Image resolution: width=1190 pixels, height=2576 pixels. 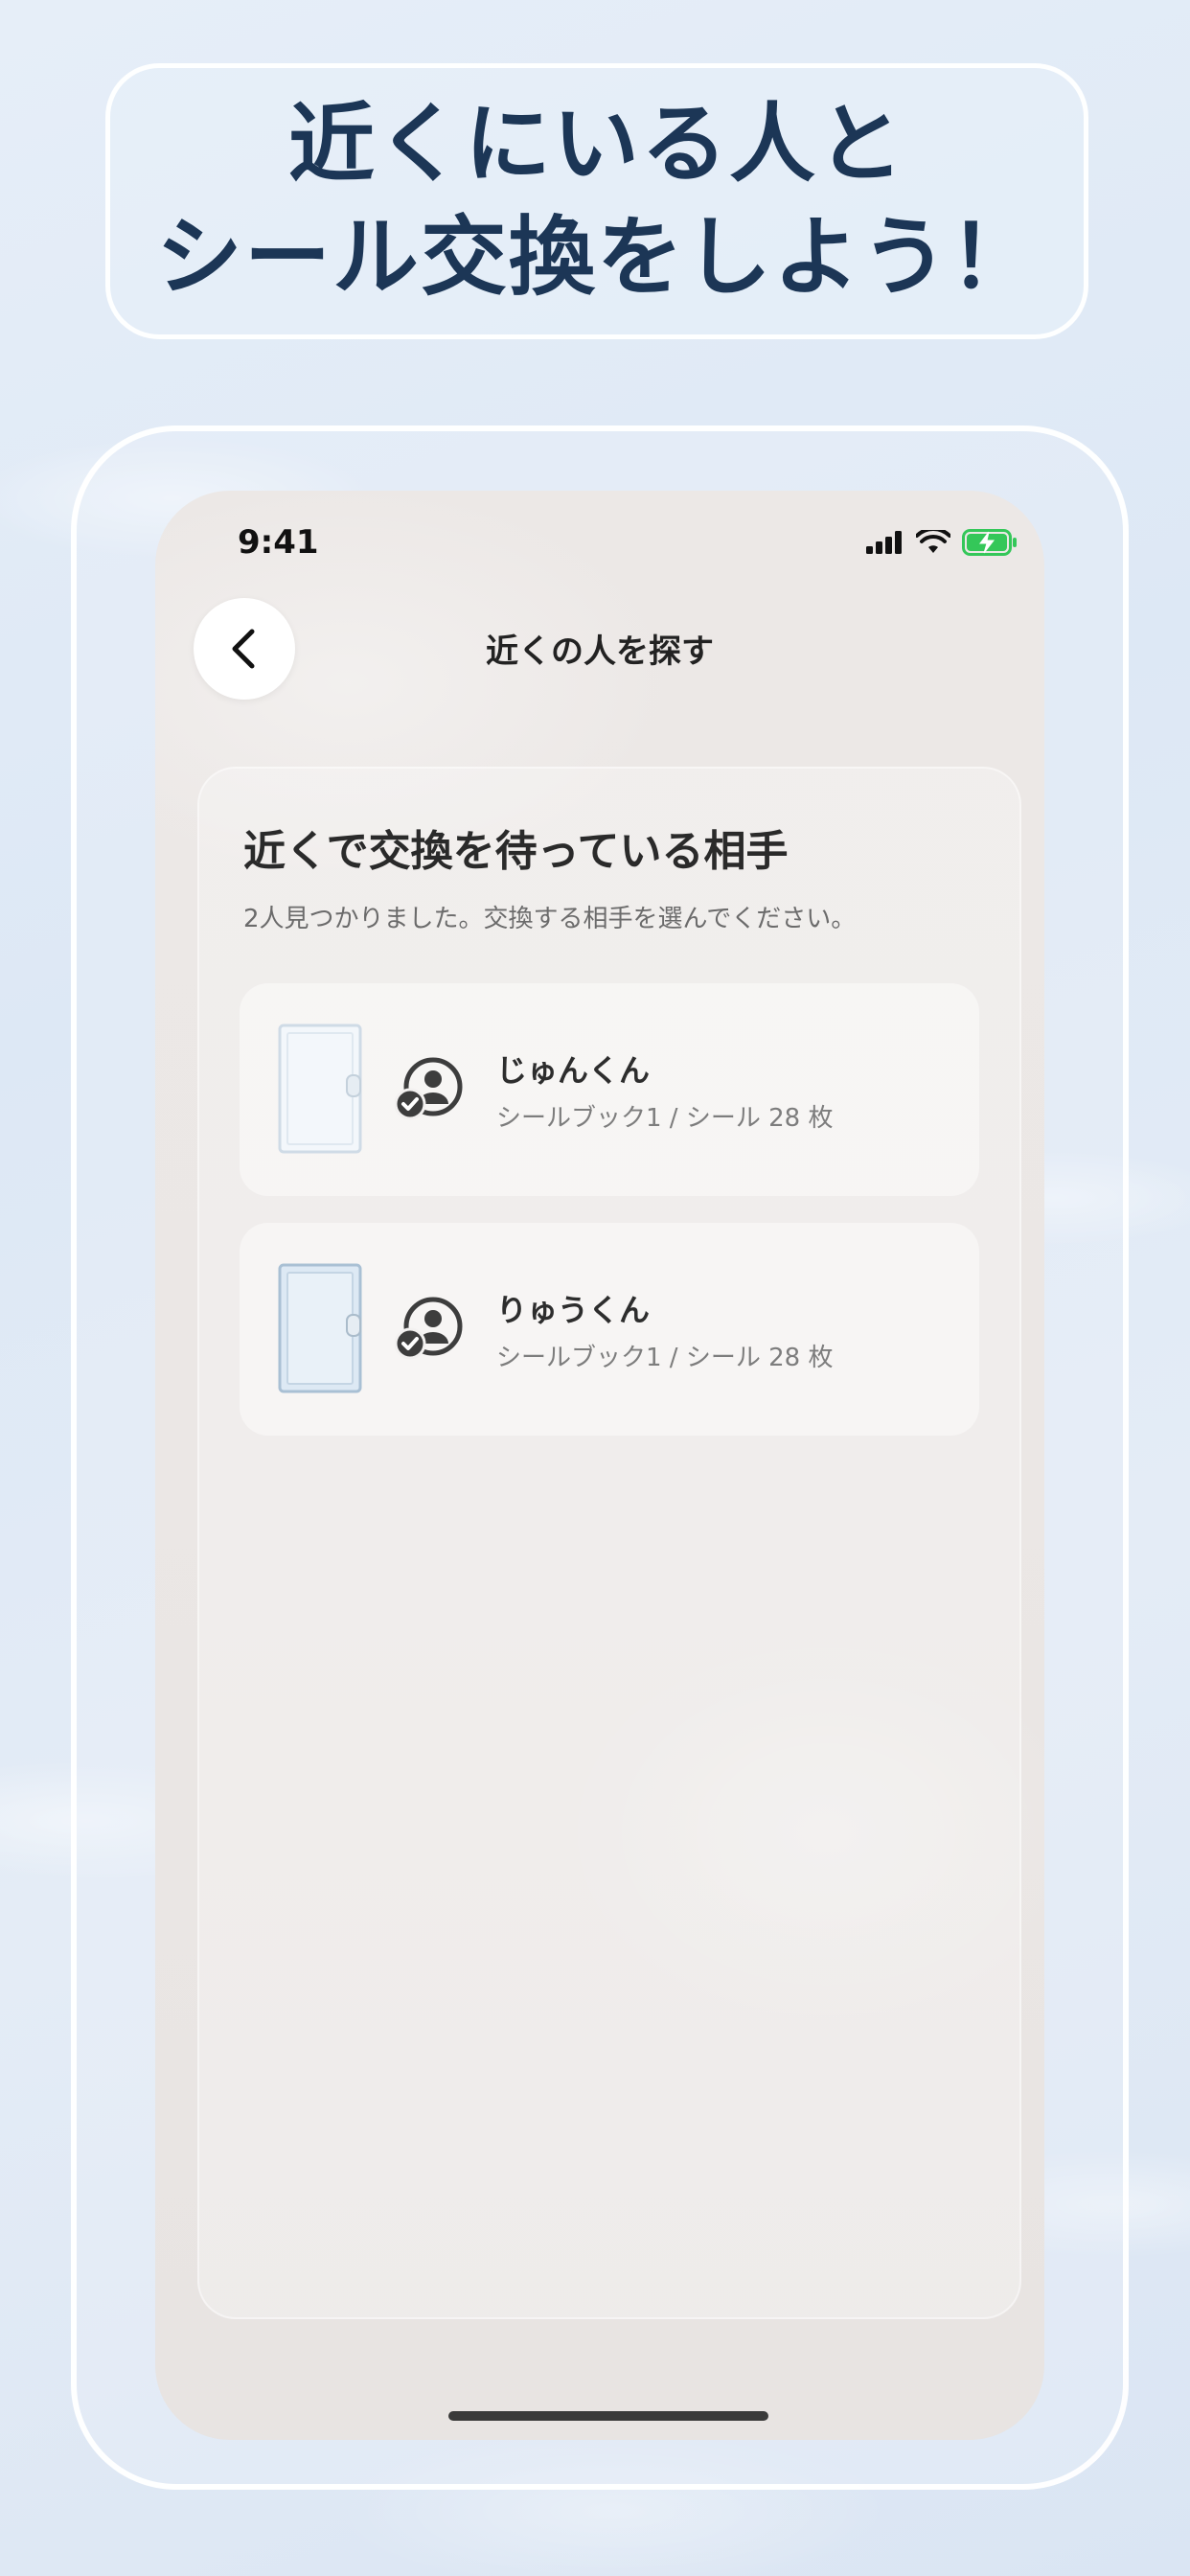 What do you see at coordinates (516, 851) in the screenshot?
I see `panel-title: 近くで交換を待っている相手` at bounding box center [516, 851].